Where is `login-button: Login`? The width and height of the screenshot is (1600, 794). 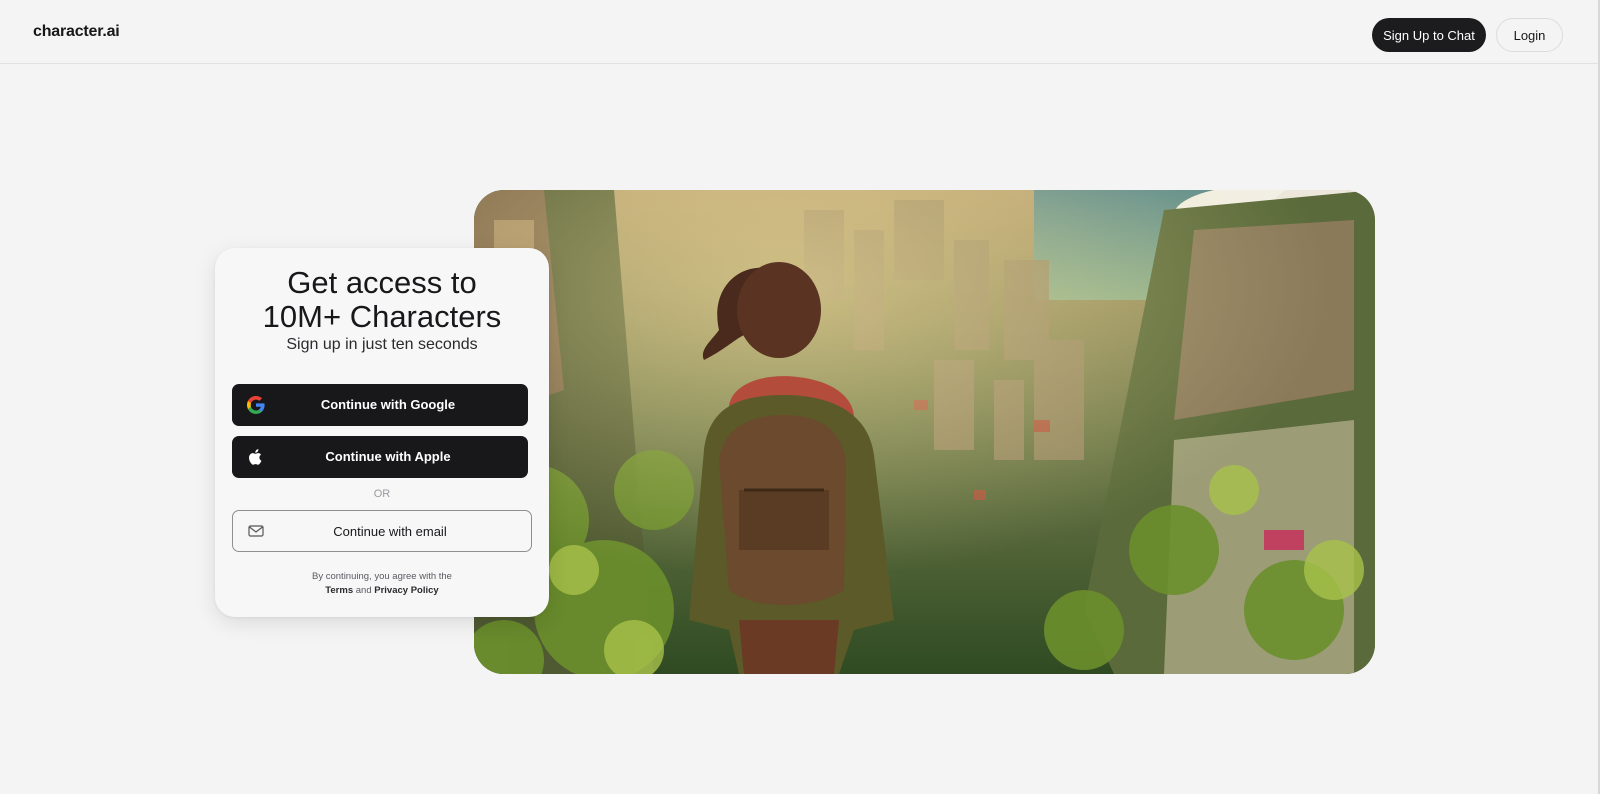
login-button: Login is located at coordinates (1529, 35).